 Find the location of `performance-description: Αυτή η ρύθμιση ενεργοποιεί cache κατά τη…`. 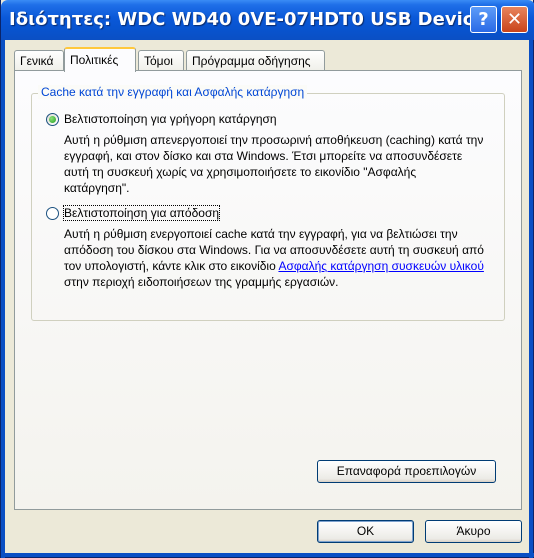

performance-description: Αυτή η ρύθμιση ενεργοποιεί cache κατά τη… is located at coordinates (274, 258).